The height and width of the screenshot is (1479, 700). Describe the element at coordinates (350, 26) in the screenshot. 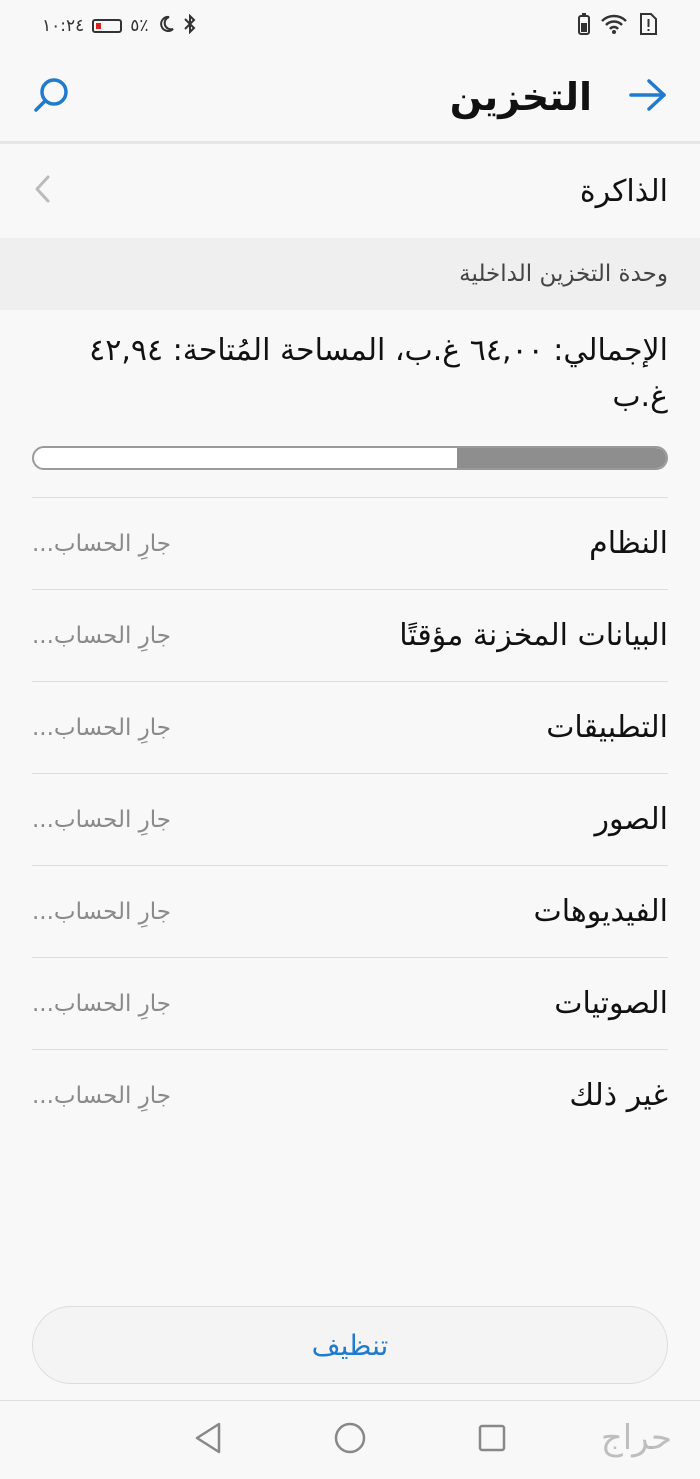

I see `status-bar: ١٠:٢٤ ٥٪` at that location.